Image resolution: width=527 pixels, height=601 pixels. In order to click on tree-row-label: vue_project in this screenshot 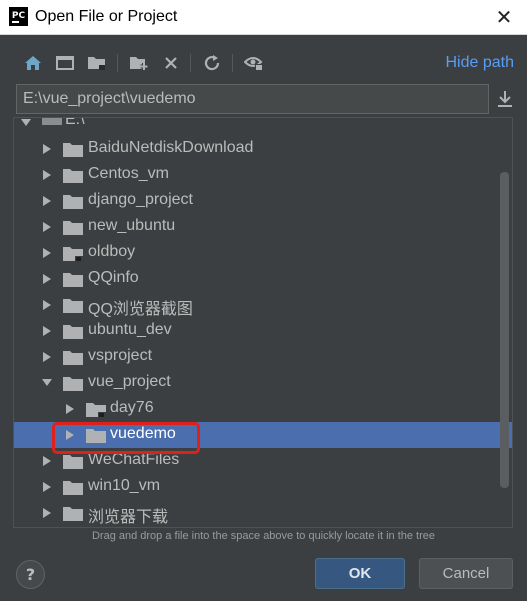, I will do `click(129, 381)`.